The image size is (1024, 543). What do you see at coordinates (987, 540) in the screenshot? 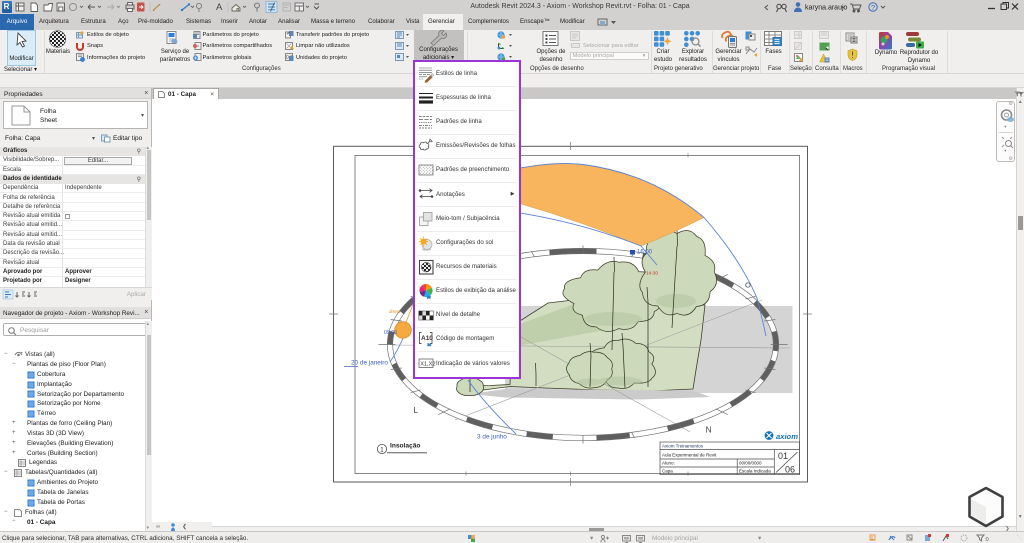
I see `svg-text: :0` at bounding box center [987, 540].